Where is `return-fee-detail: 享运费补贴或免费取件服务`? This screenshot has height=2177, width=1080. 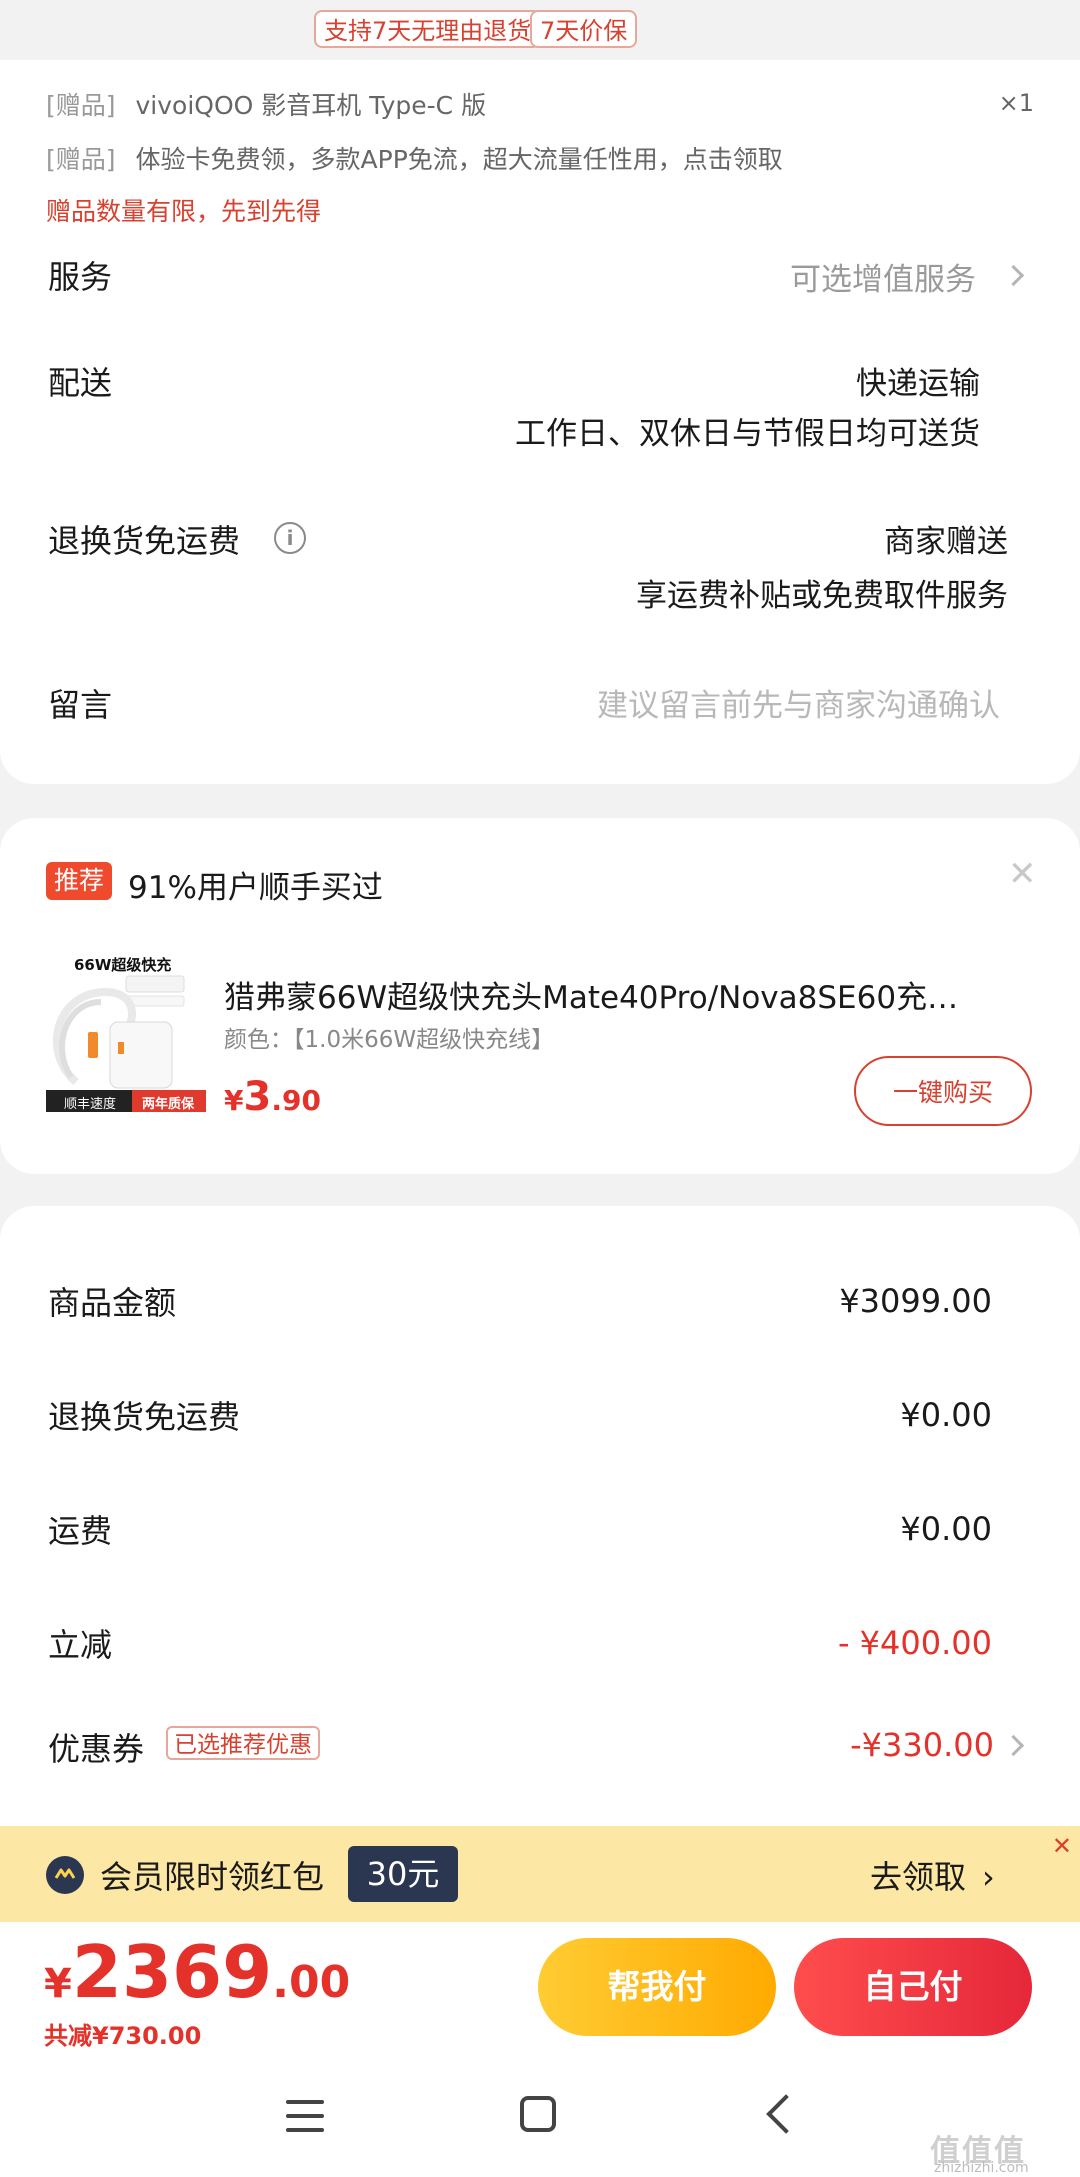
return-fee-detail: 享运费补贴或免费取件服务 is located at coordinates (822, 596).